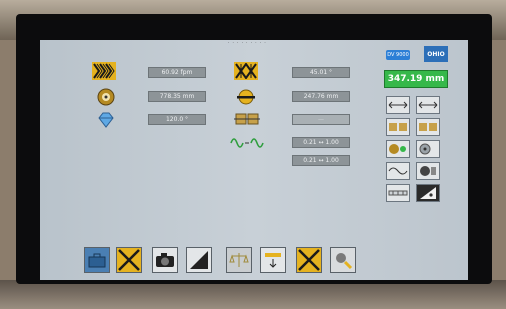  What do you see at coordinates (253, 294) in the screenshot?
I see `background-bottom` at bounding box center [253, 294].